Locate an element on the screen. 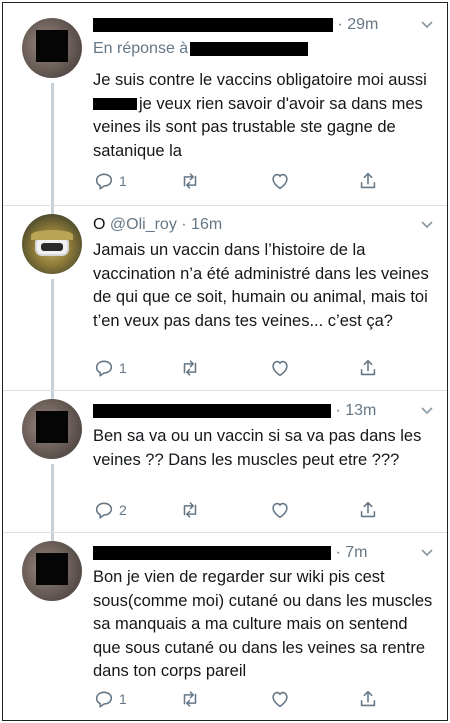 The image size is (450, 723). tweet-header: · 13m is located at coordinates (263, 413).